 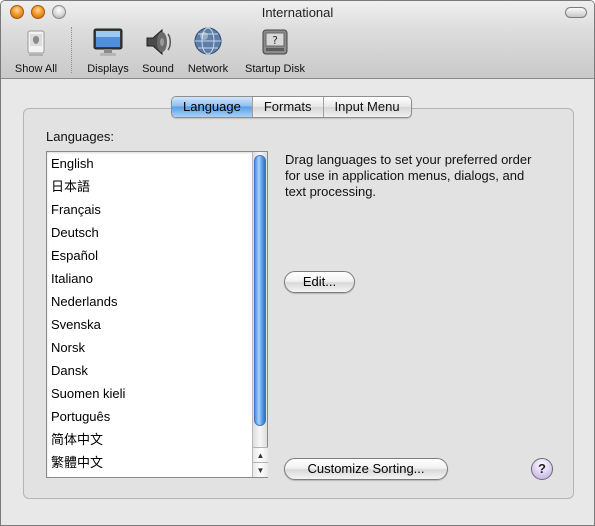 What do you see at coordinates (149, 278) in the screenshot?
I see `list-item: Italiano` at bounding box center [149, 278].